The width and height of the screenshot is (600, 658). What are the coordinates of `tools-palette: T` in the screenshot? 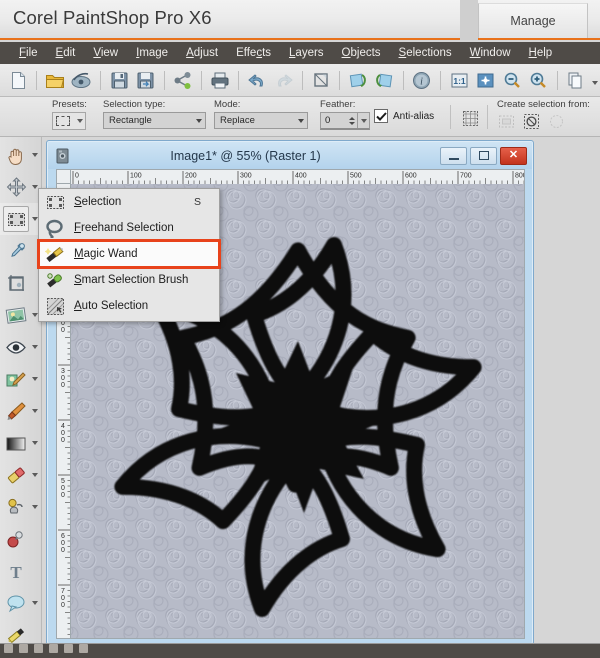 It's located at (21, 390).